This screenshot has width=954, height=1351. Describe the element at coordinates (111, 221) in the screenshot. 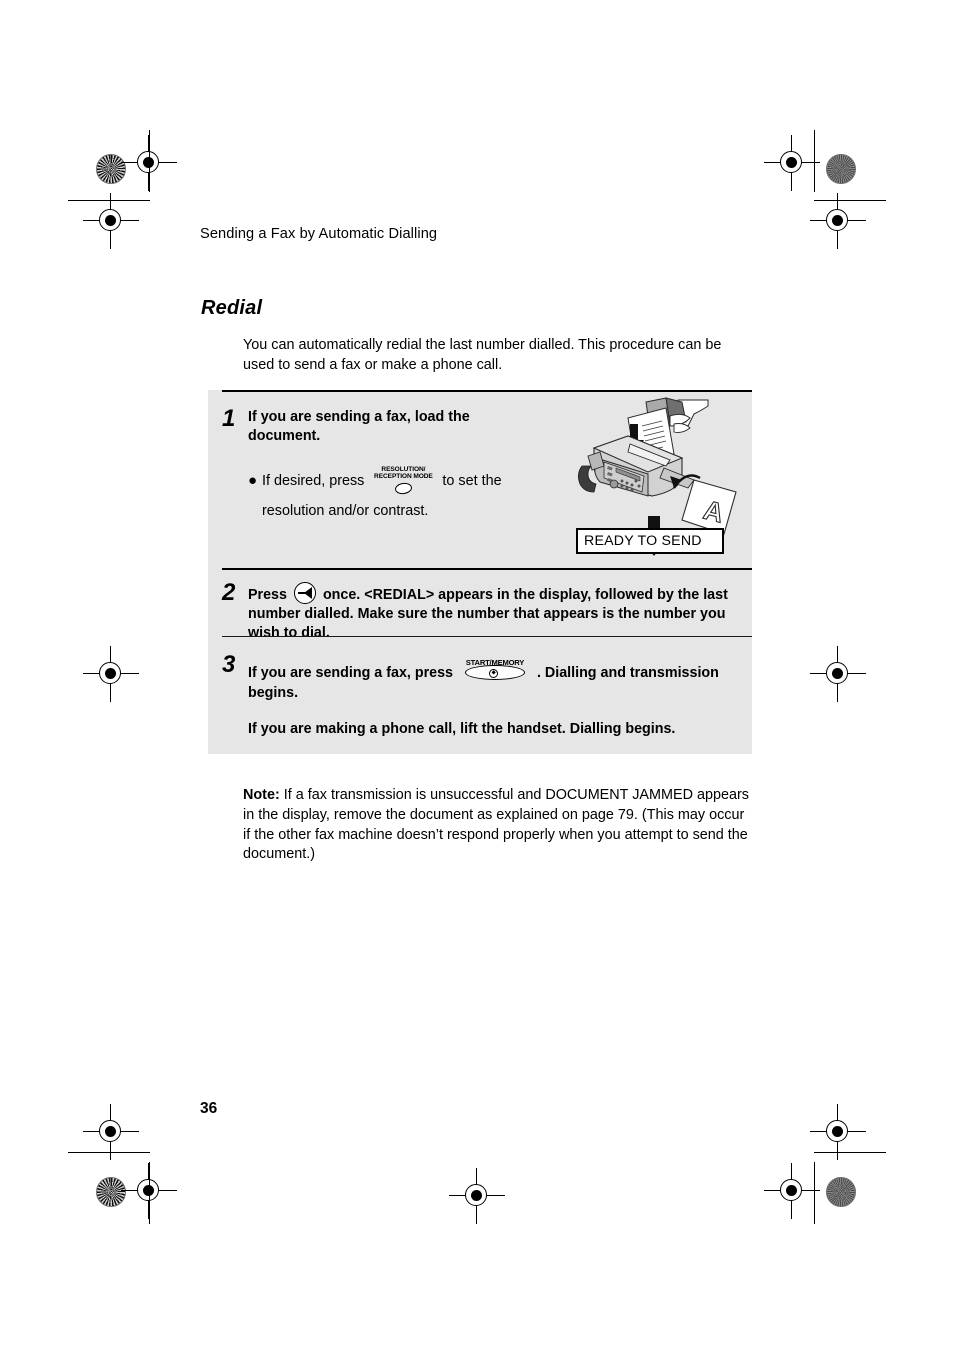

I see `registration-crosshair-left-upper` at that location.